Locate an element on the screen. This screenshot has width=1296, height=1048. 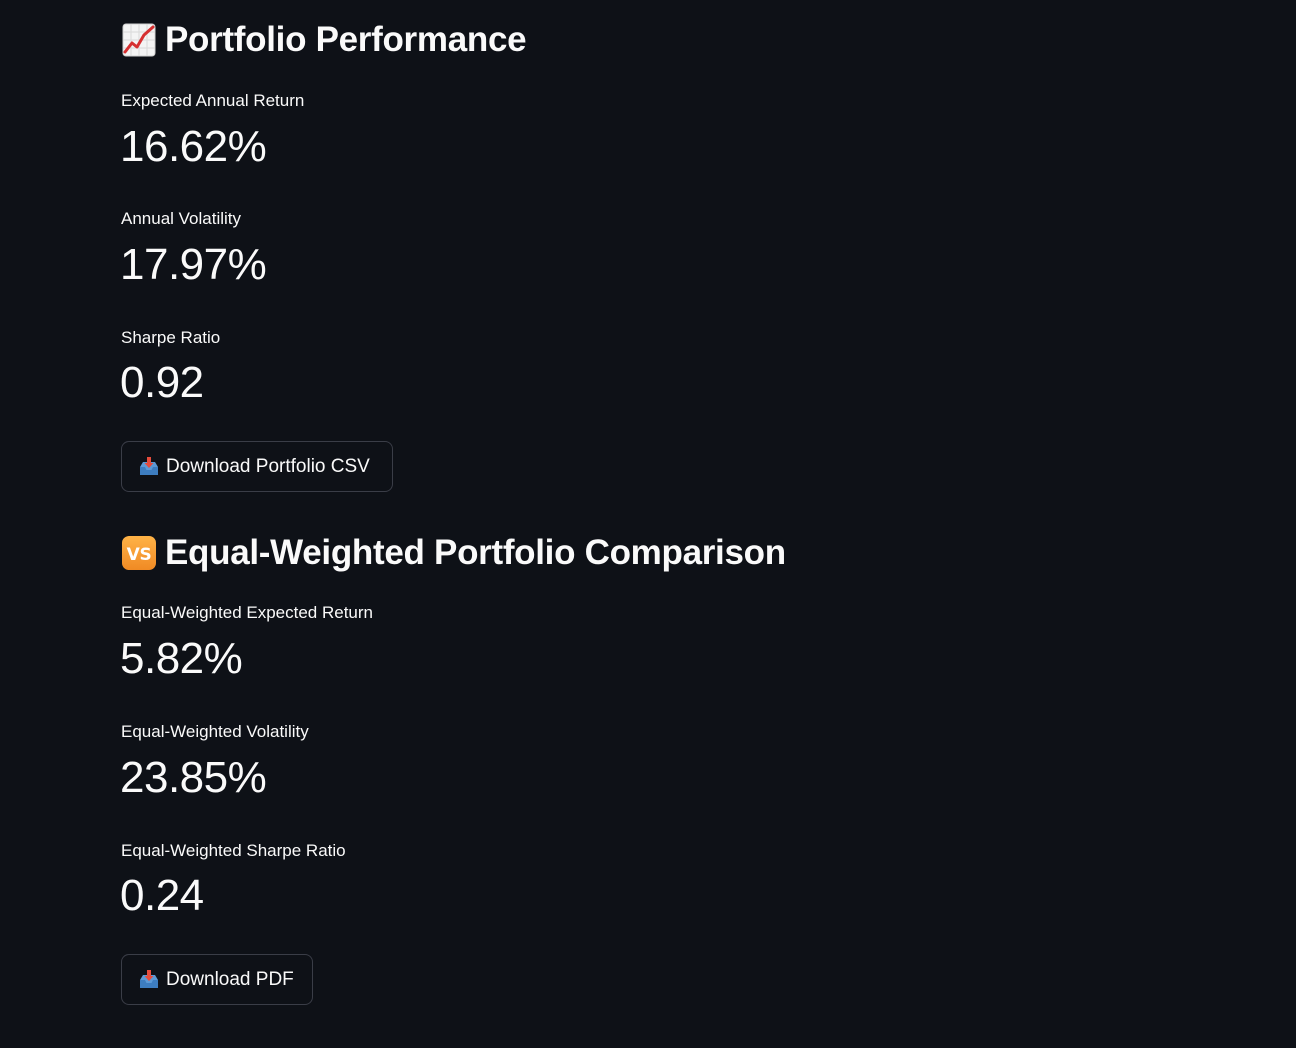
metric-label-ew-expected-return: Equal-Weighted Expected Return is located at coordinates (247, 612).